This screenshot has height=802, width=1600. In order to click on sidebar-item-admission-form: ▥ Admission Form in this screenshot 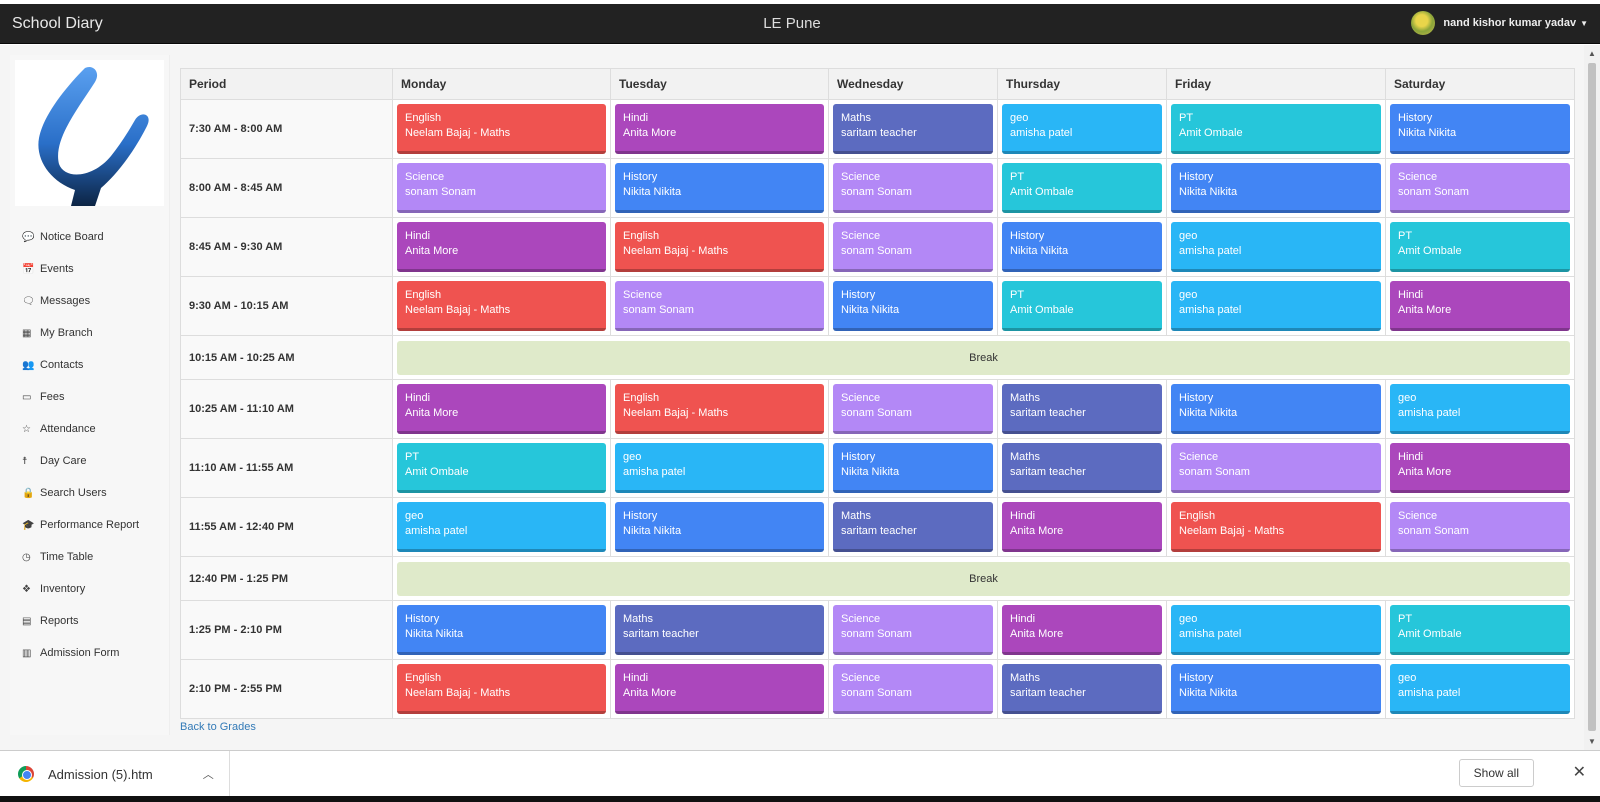, I will do `click(90, 653)`.